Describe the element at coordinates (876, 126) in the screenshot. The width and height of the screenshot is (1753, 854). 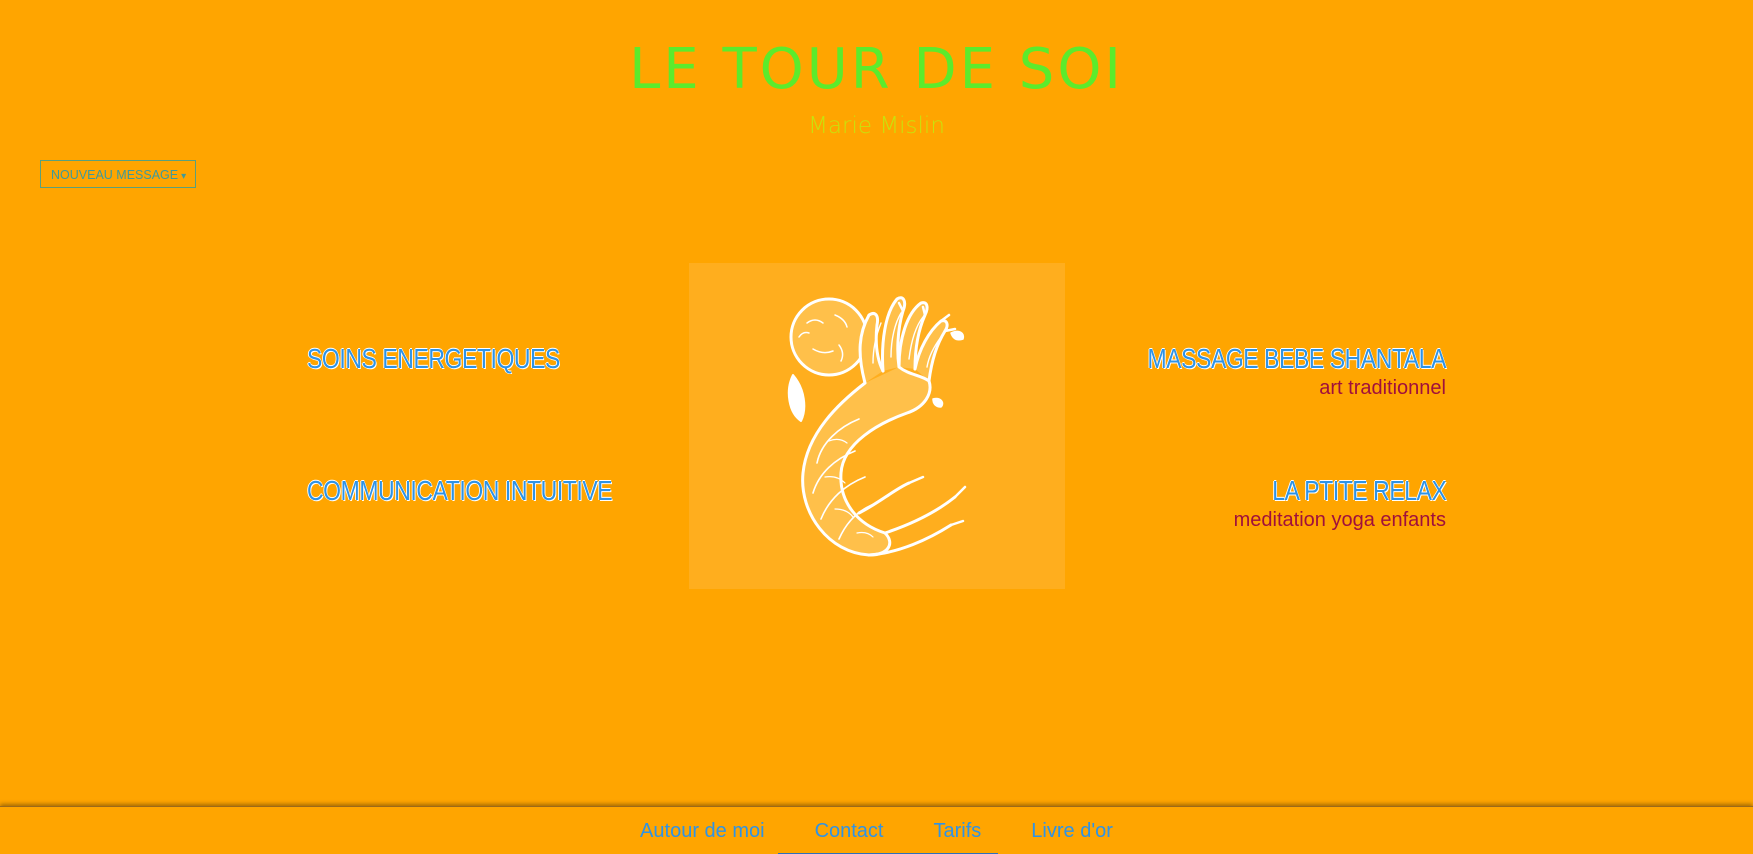
I see `site-subtitle: Marie Mislin` at that location.